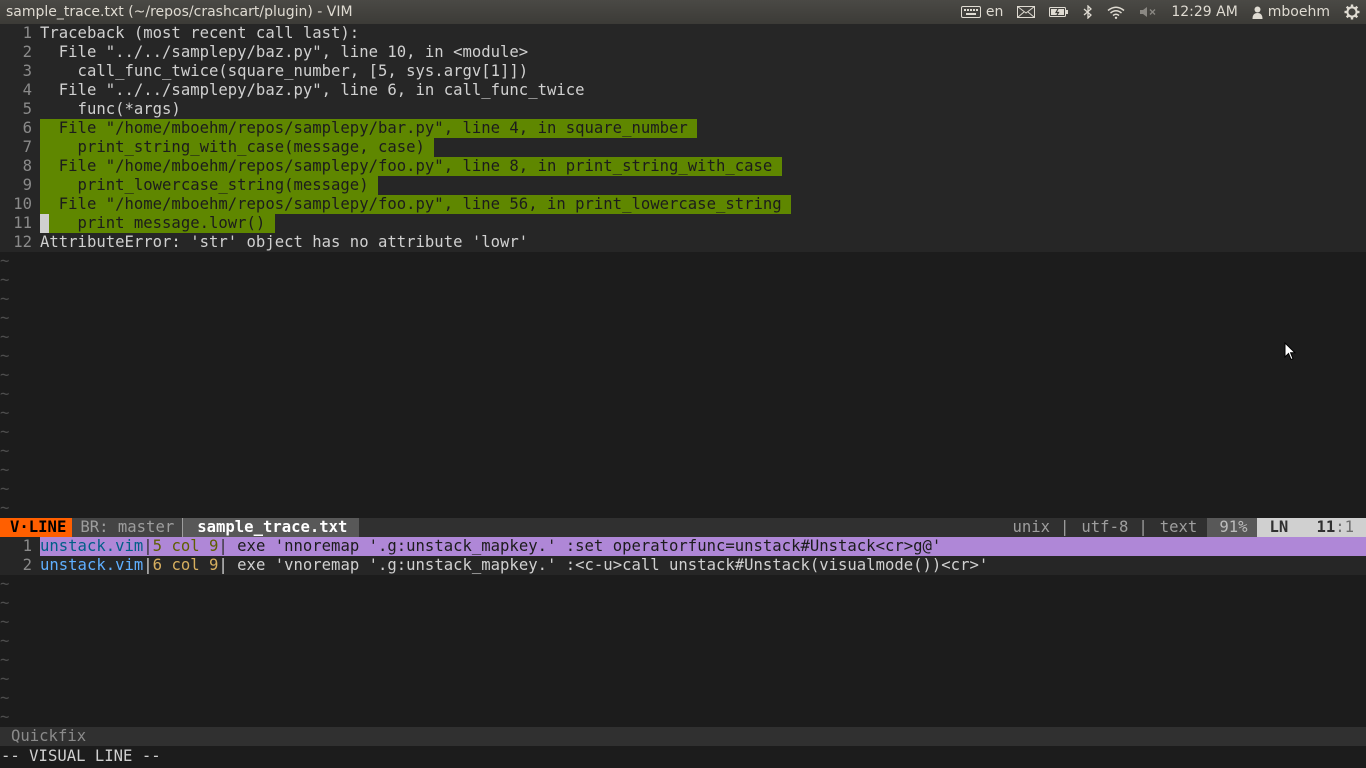 The height and width of the screenshot is (768, 1366). I want to click on line-number: 5, so click(27, 109).